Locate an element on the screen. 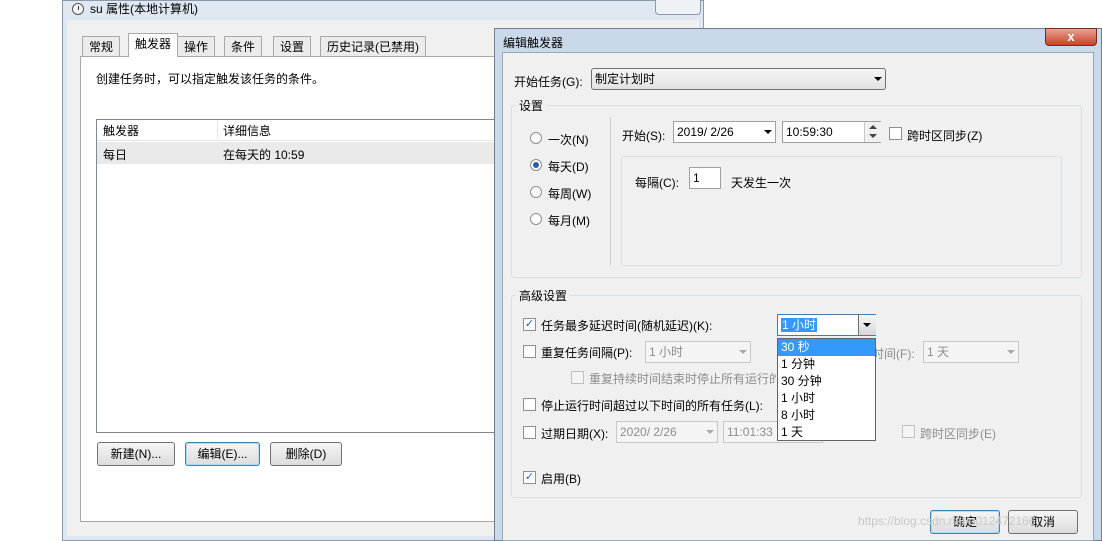 Image resolution: width=1102 pixels, height=541 pixels. delay-label: 任务最多延迟时间(随机延迟)(K): is located at coordinates (627, 326).